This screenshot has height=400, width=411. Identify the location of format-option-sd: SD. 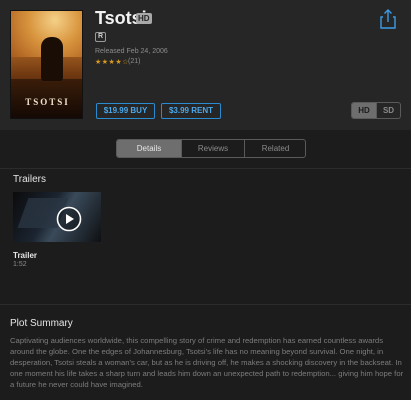
(388, 110).